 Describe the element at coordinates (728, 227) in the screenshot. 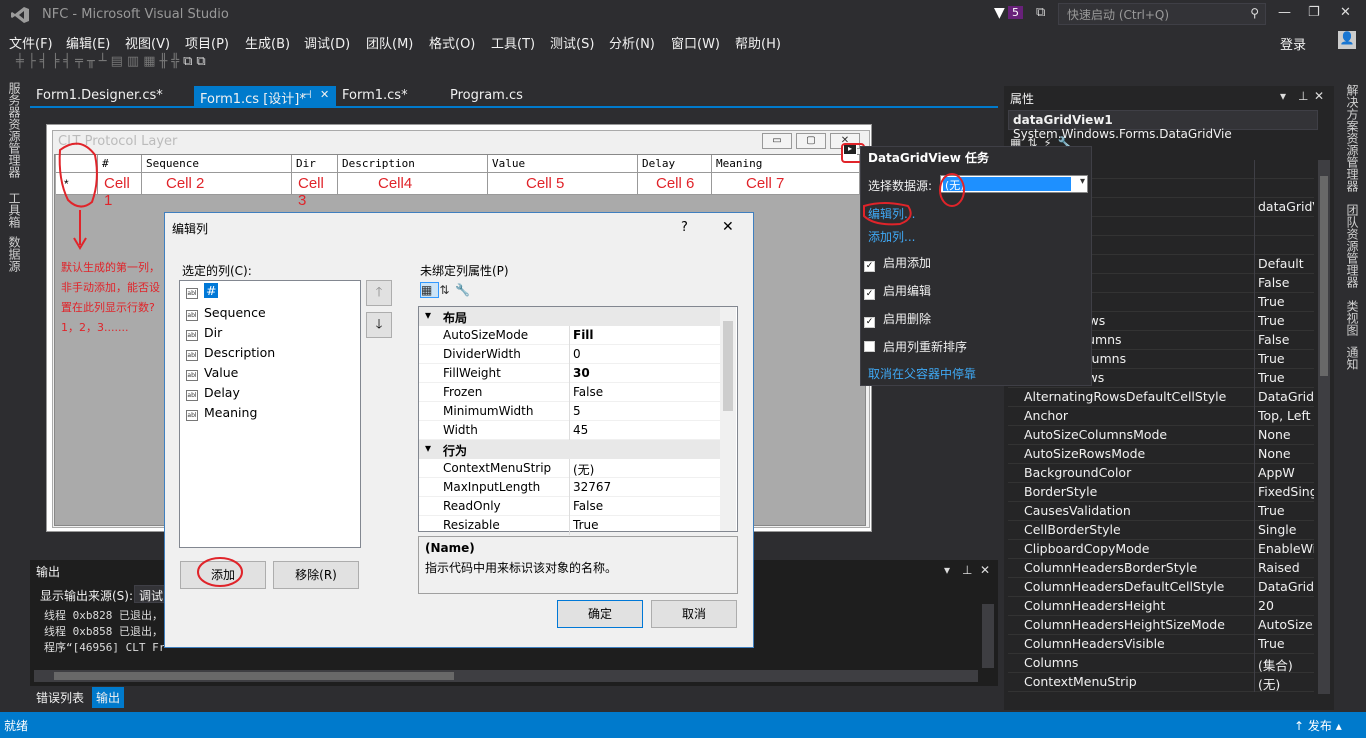

I see `dialog-close-icon: ✕` at that location.